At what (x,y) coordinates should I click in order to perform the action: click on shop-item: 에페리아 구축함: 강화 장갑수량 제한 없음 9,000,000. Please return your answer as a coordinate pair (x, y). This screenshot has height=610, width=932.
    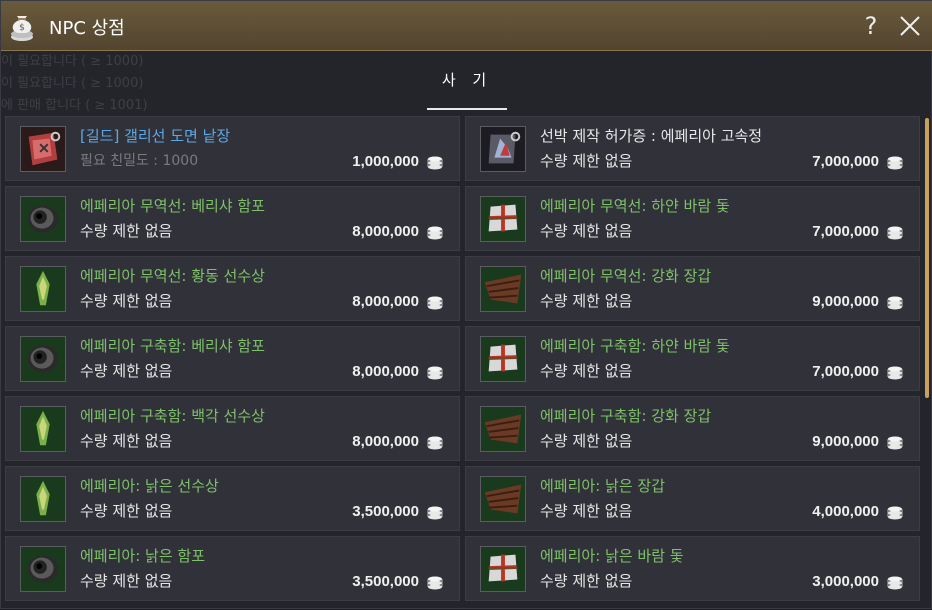
    Looking at the image, I should click on (692, 428).